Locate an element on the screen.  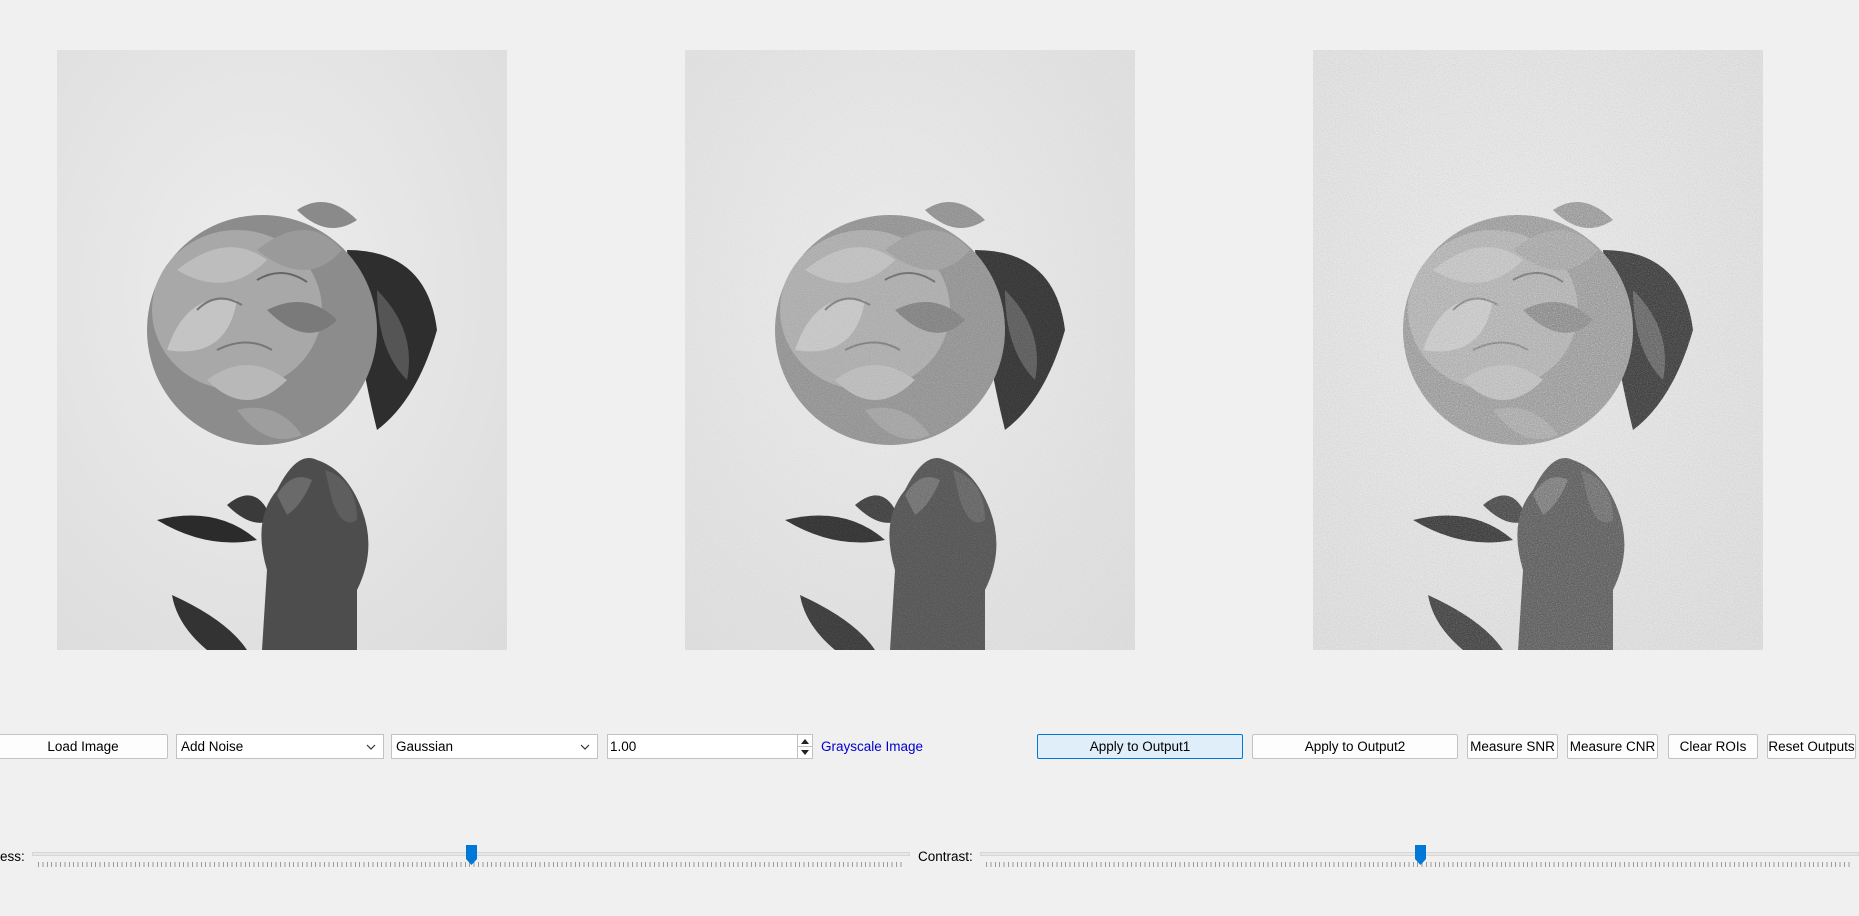
noise-amount-value: 1.00 is located at coordinates (623, 746).